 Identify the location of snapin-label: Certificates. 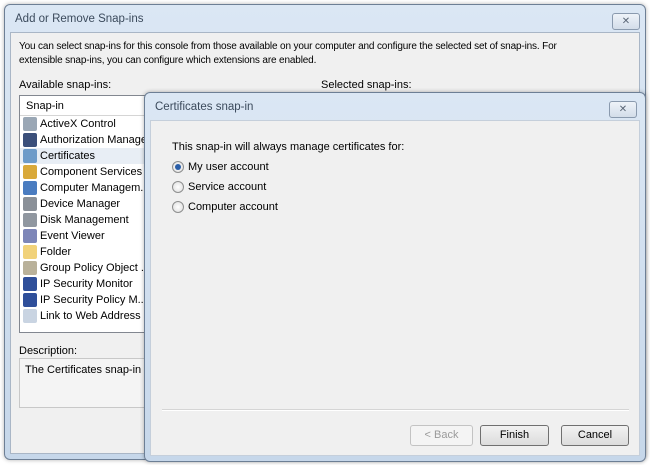
(68, 156).